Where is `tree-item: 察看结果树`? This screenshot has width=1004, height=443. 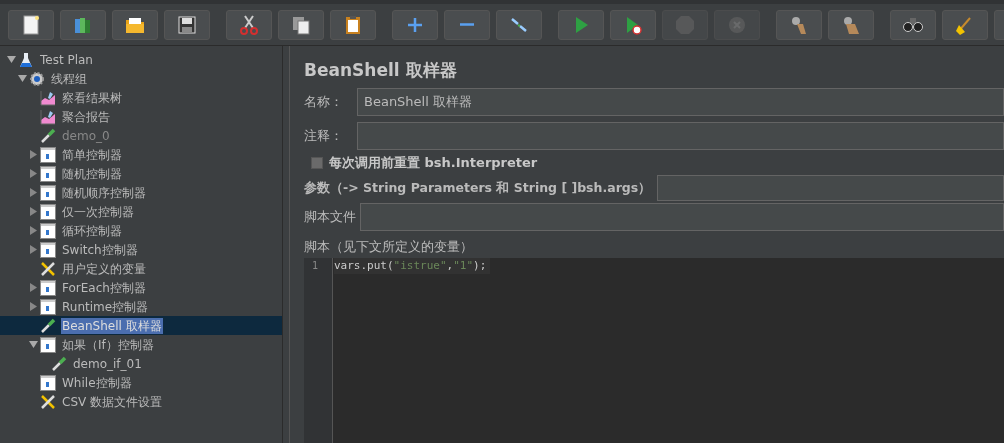 tree-item: 察看结果树 is located at coordinates (92, 97).